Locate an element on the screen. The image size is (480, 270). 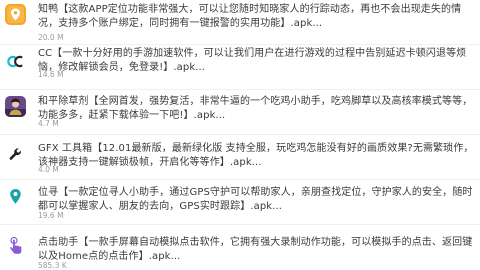
file-size: 14.6 M is located at coordinates (51, 74).